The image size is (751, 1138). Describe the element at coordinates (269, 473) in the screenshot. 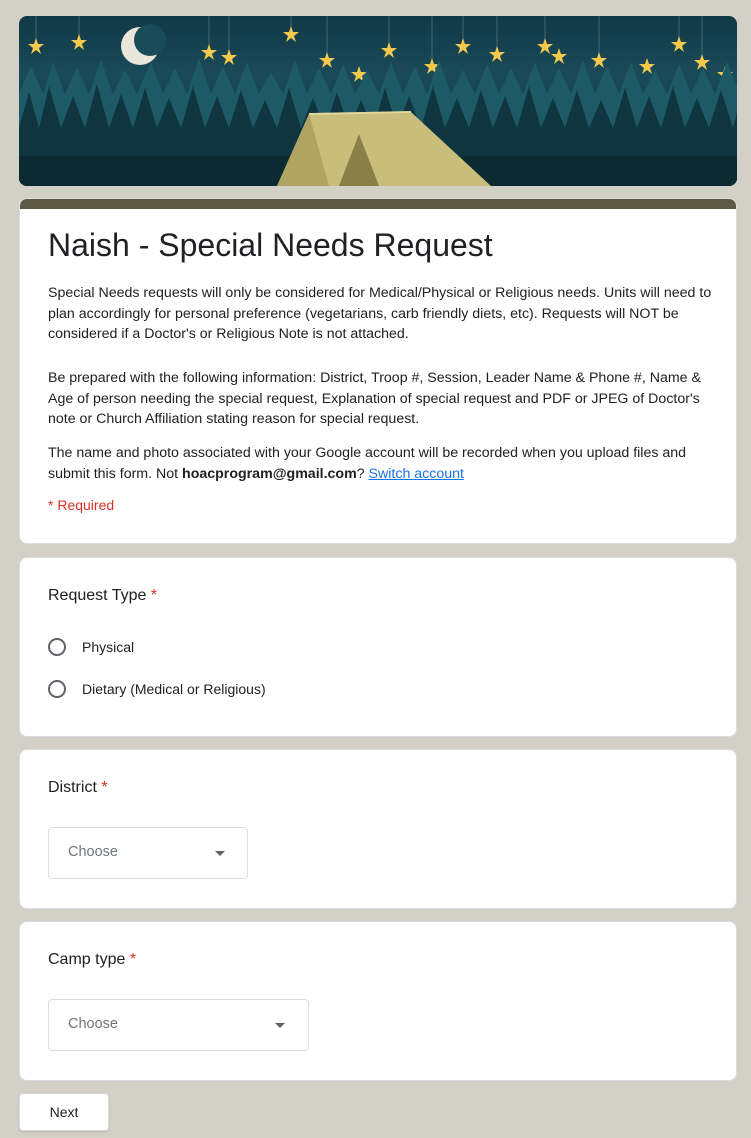

I see `account-email: hoacprogram@gmail.com` at that location.